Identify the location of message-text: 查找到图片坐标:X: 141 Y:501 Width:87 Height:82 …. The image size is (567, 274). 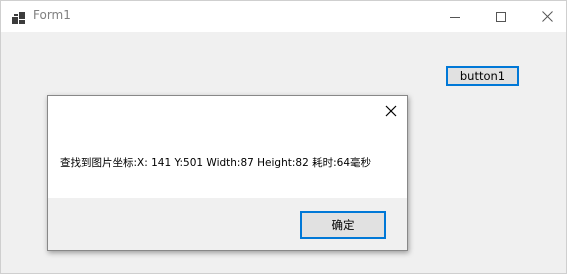
(216, 163).